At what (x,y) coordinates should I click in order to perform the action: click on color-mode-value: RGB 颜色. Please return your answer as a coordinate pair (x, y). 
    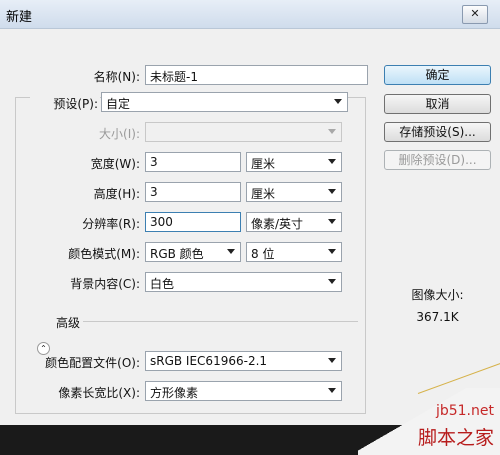
    Looking at the image, I should click on (177, 254).